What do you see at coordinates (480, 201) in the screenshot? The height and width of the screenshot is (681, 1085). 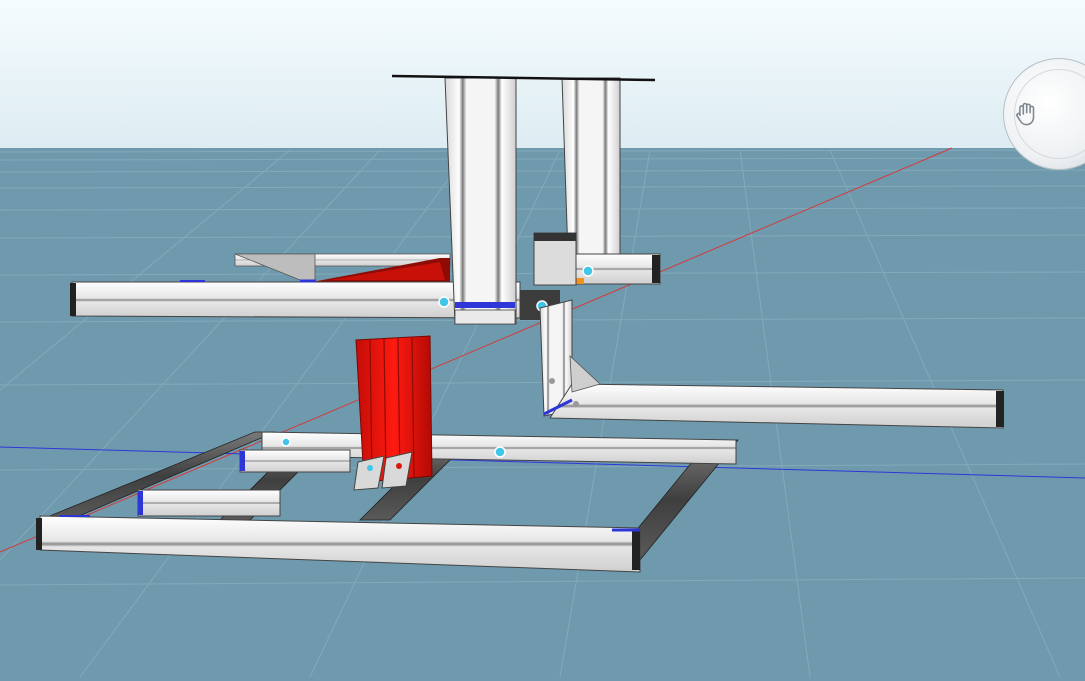 I see `vertical-post-front` at bounding box center [480, 201].